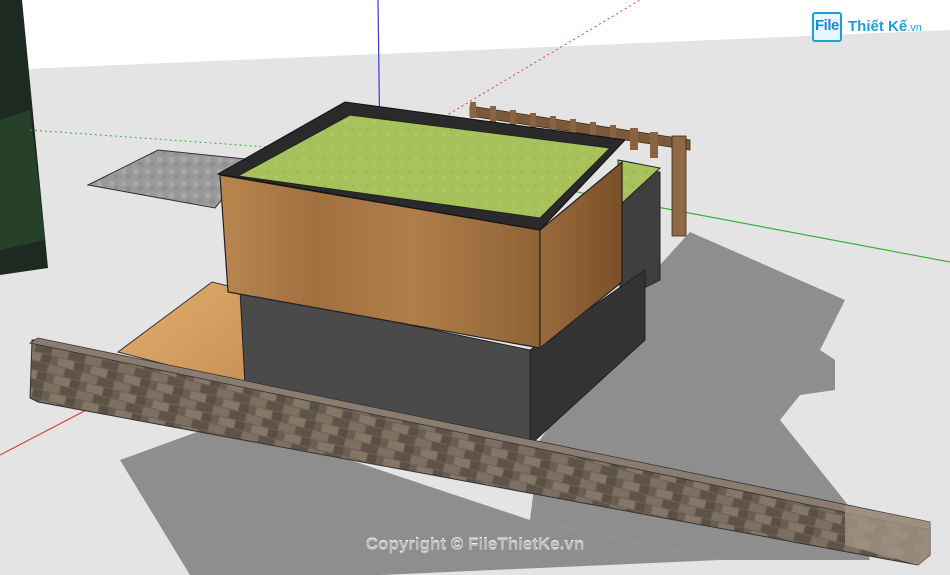 The width and height of the screenshot is (950, 575). What do you see at coordinates (878, 26) in the screenshot?
I see `logo-brand-name: Thiết Kế` at bounding box center [878, 26].